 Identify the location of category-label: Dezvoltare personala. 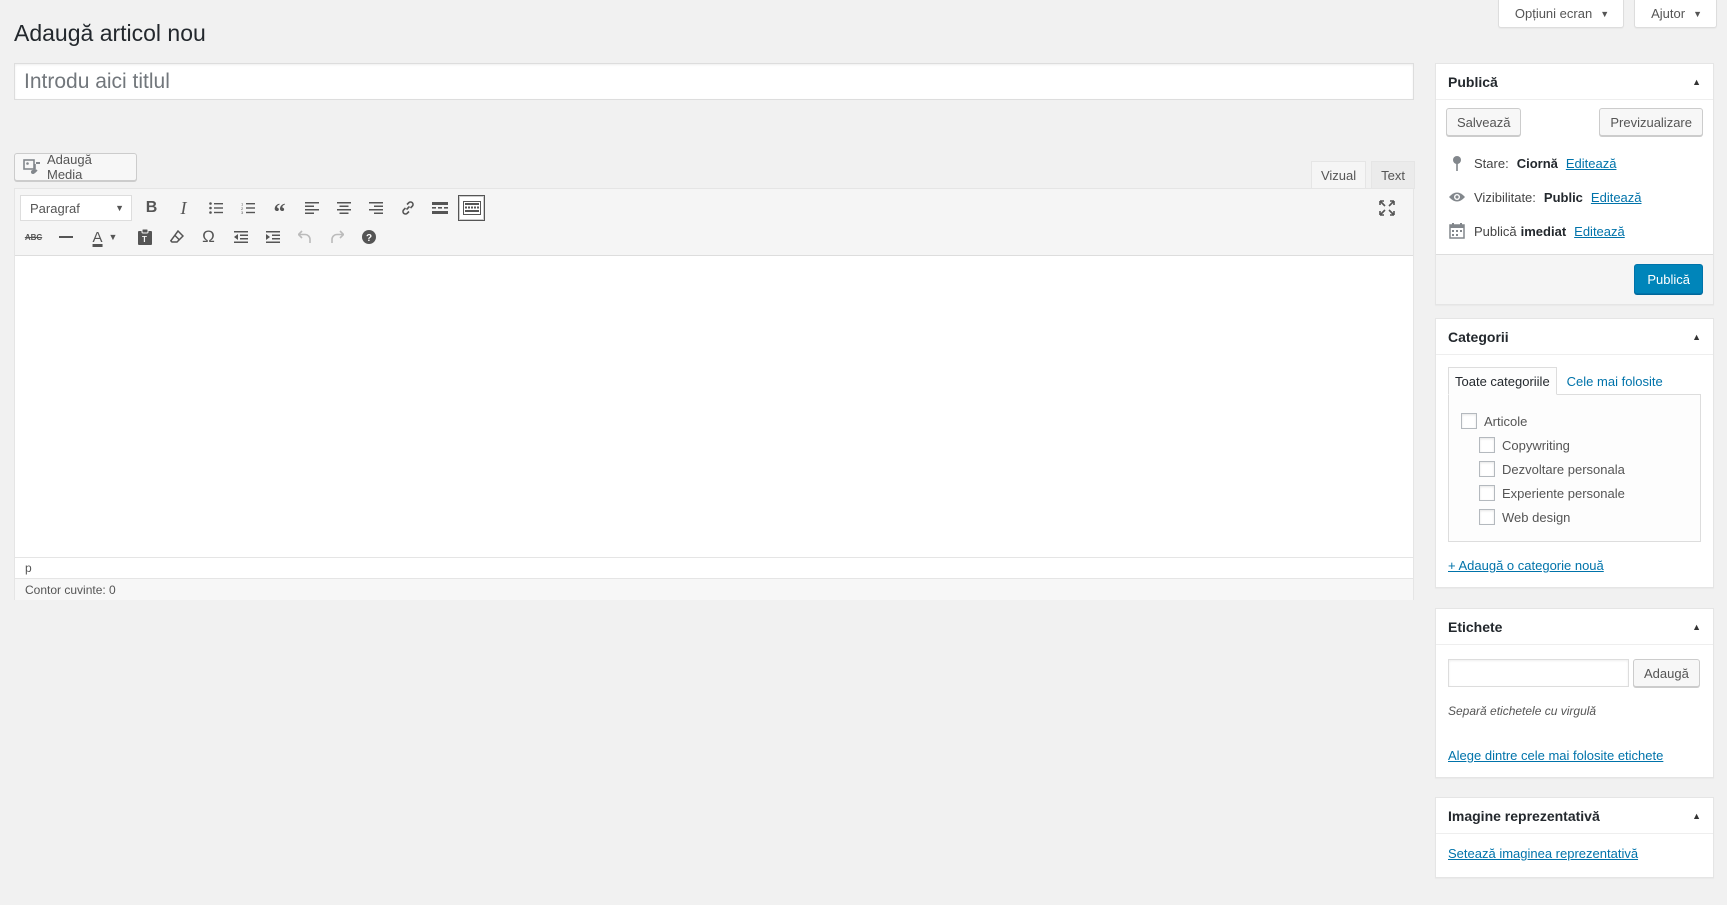
(1563, 469).